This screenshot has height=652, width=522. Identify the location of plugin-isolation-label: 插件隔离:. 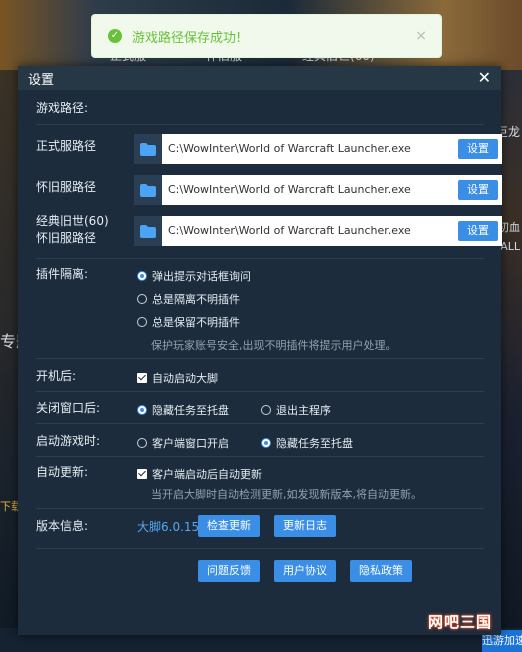
(62, 274).